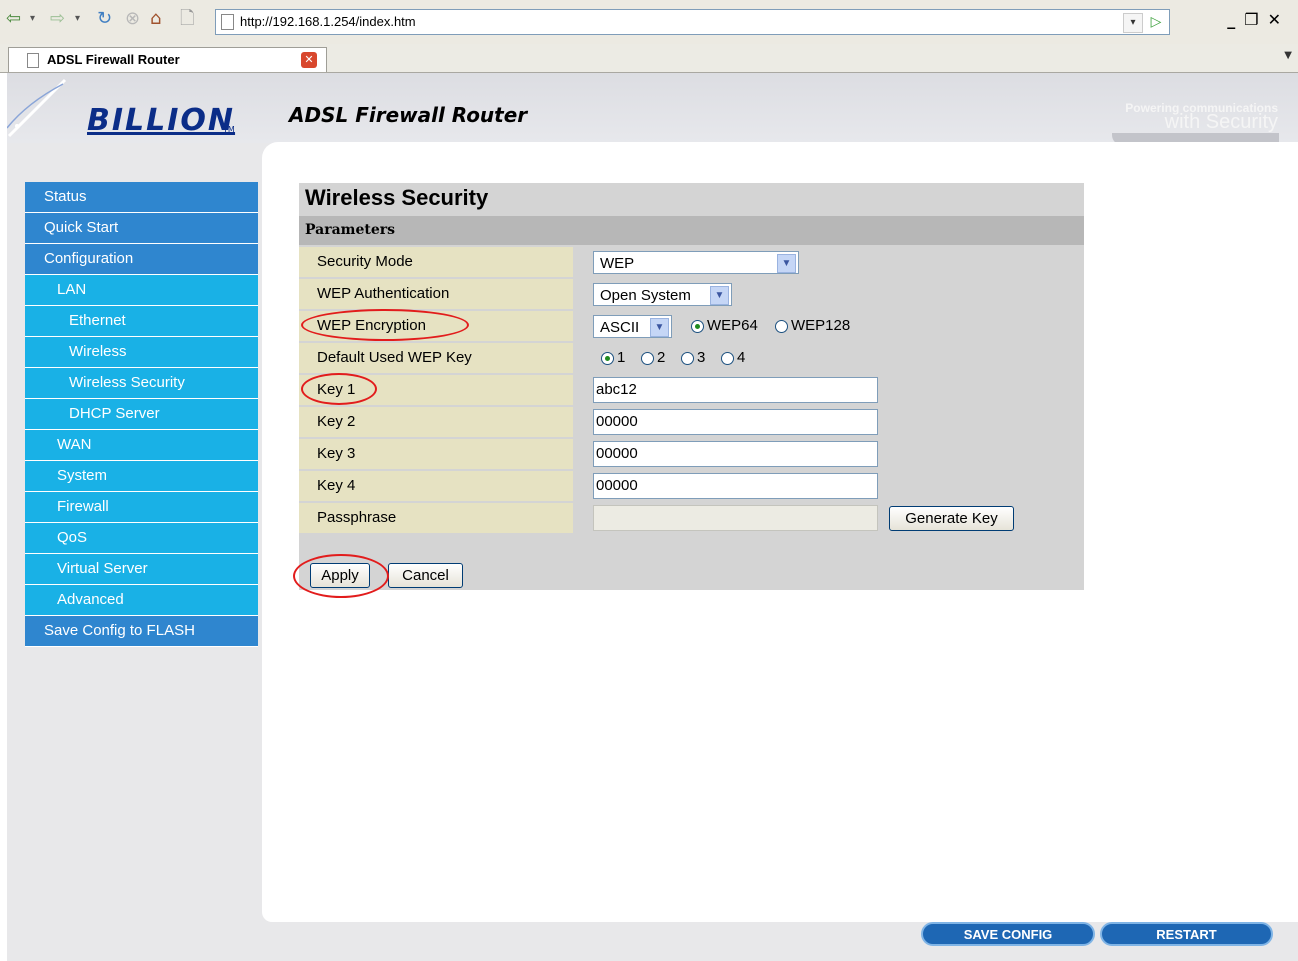  I want to click on cancel-button: Cancel, so click(425, 575).